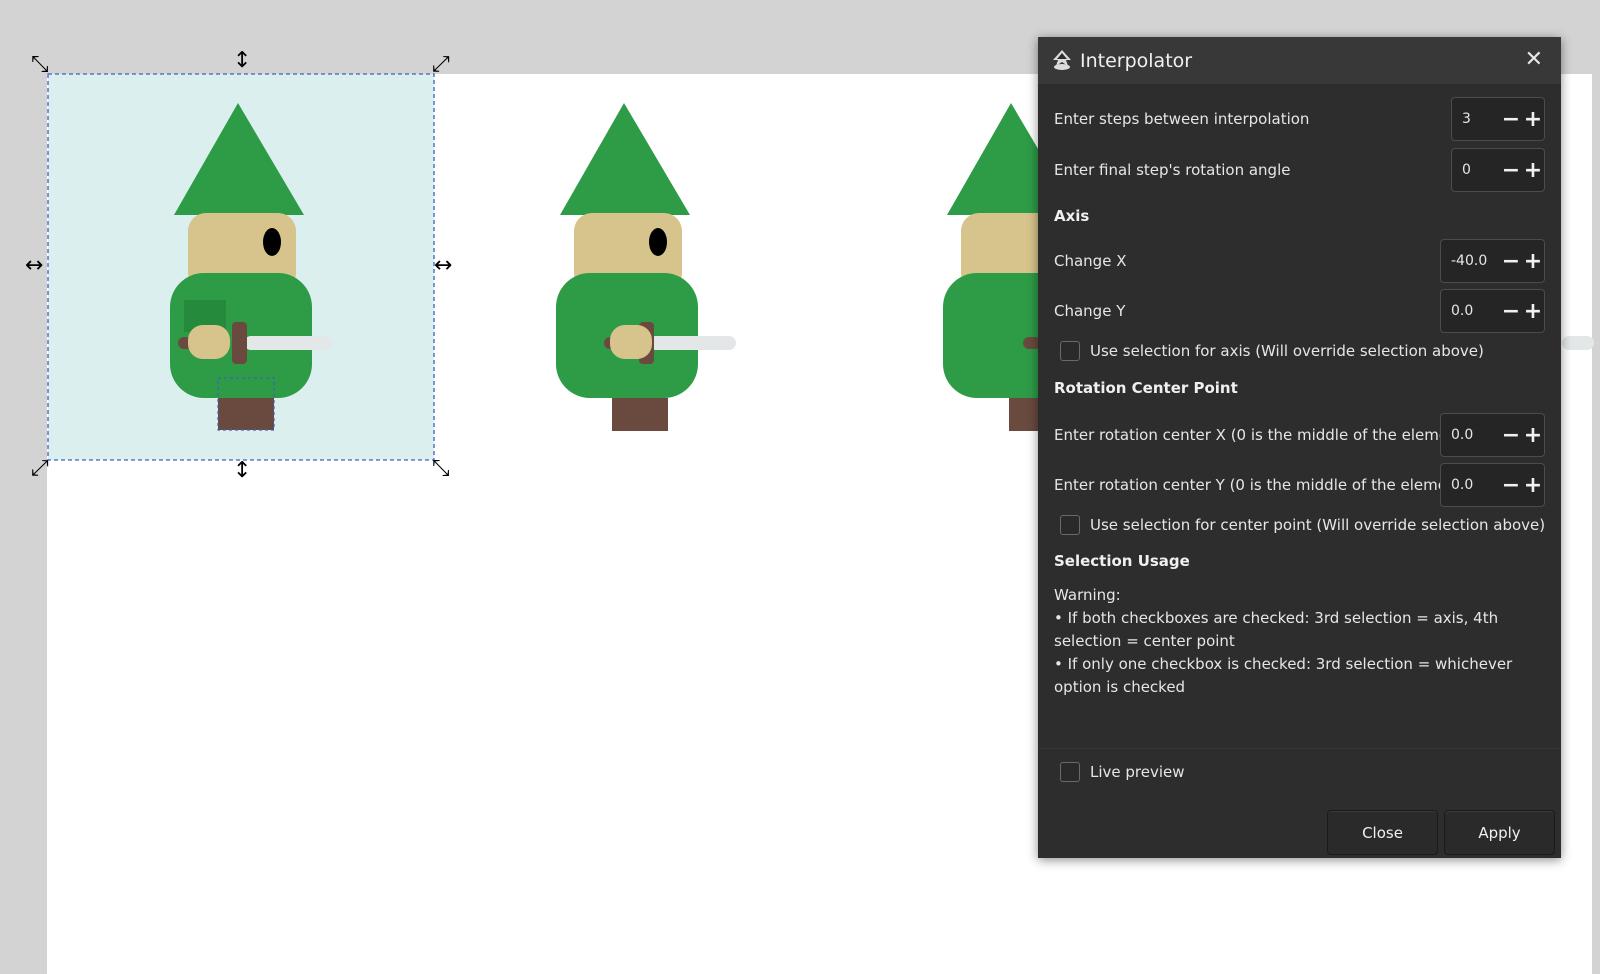  I want to click on dialog-titlebar: Interpolator ✕, so click(1299, 60).